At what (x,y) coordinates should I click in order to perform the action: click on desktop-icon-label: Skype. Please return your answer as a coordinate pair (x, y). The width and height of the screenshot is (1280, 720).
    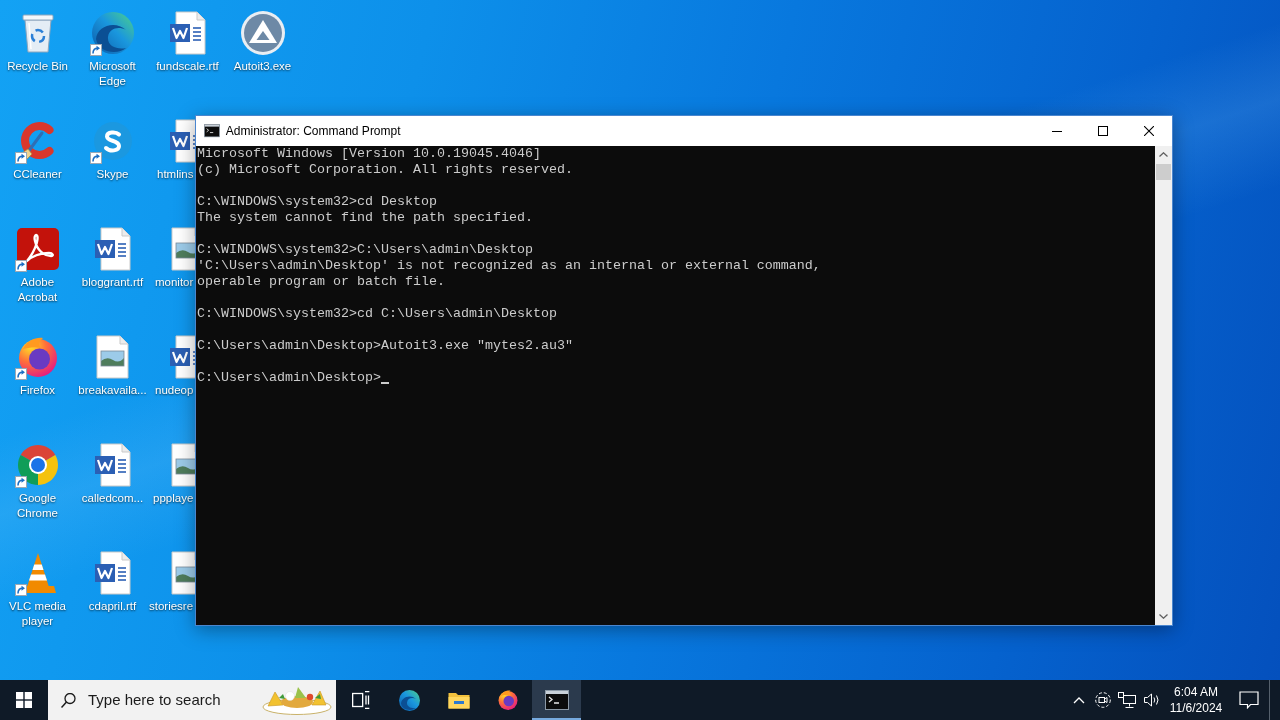
    Looking at the image, I should click on (112, 174).